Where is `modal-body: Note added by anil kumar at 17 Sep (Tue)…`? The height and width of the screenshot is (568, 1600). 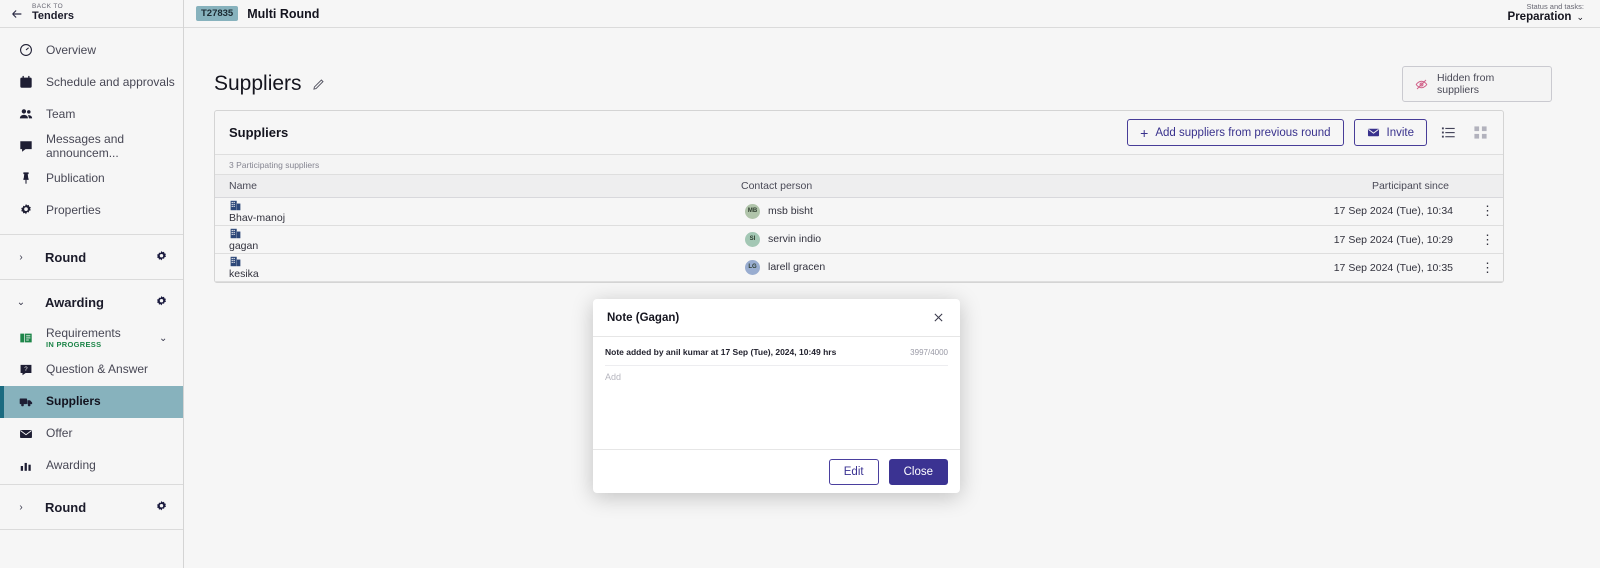
modal-body: Note added by anil kumar at 17 Sep (Tue)… is located at coordinates (776, 393).